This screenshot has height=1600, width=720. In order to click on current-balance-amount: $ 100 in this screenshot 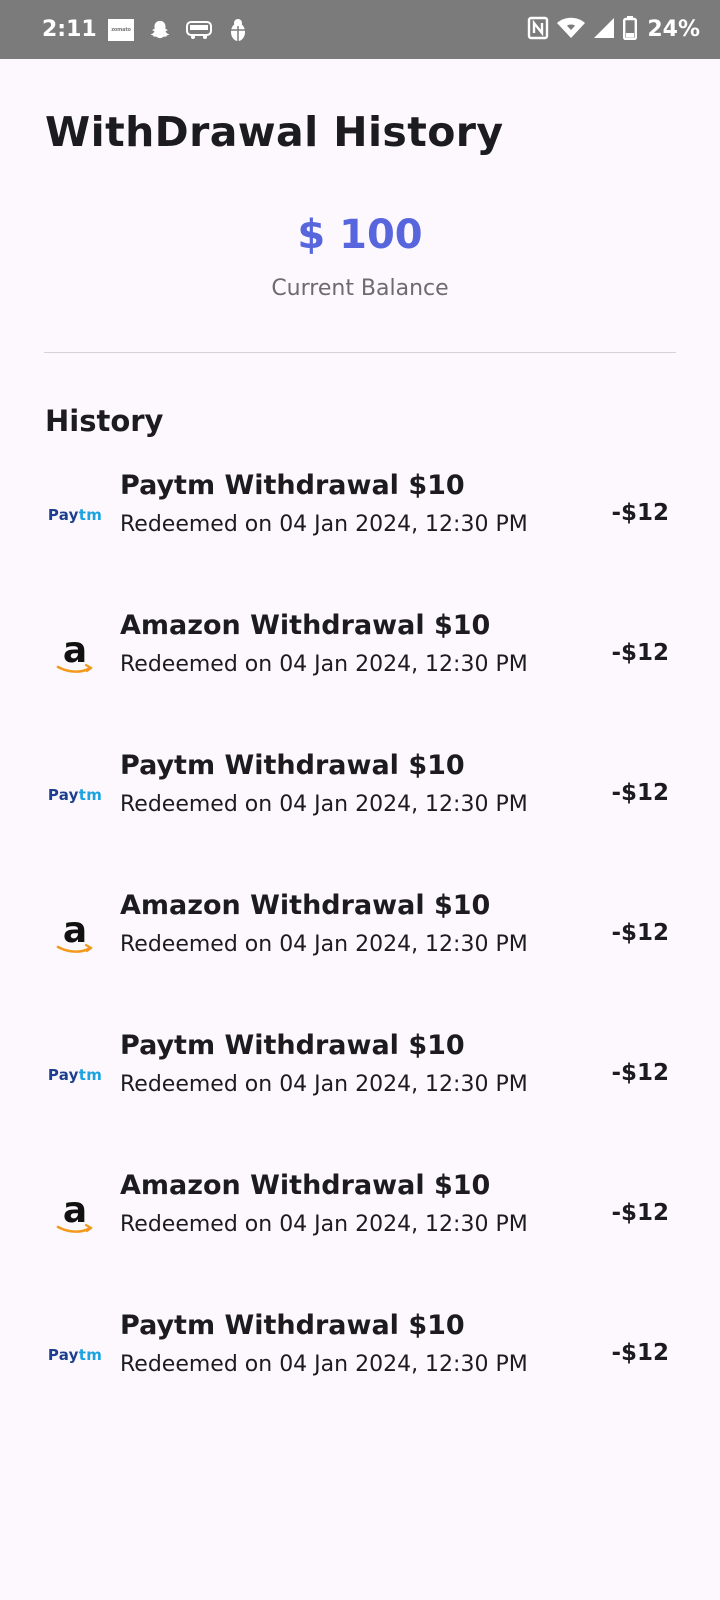, I will do `click(360, 235)`.